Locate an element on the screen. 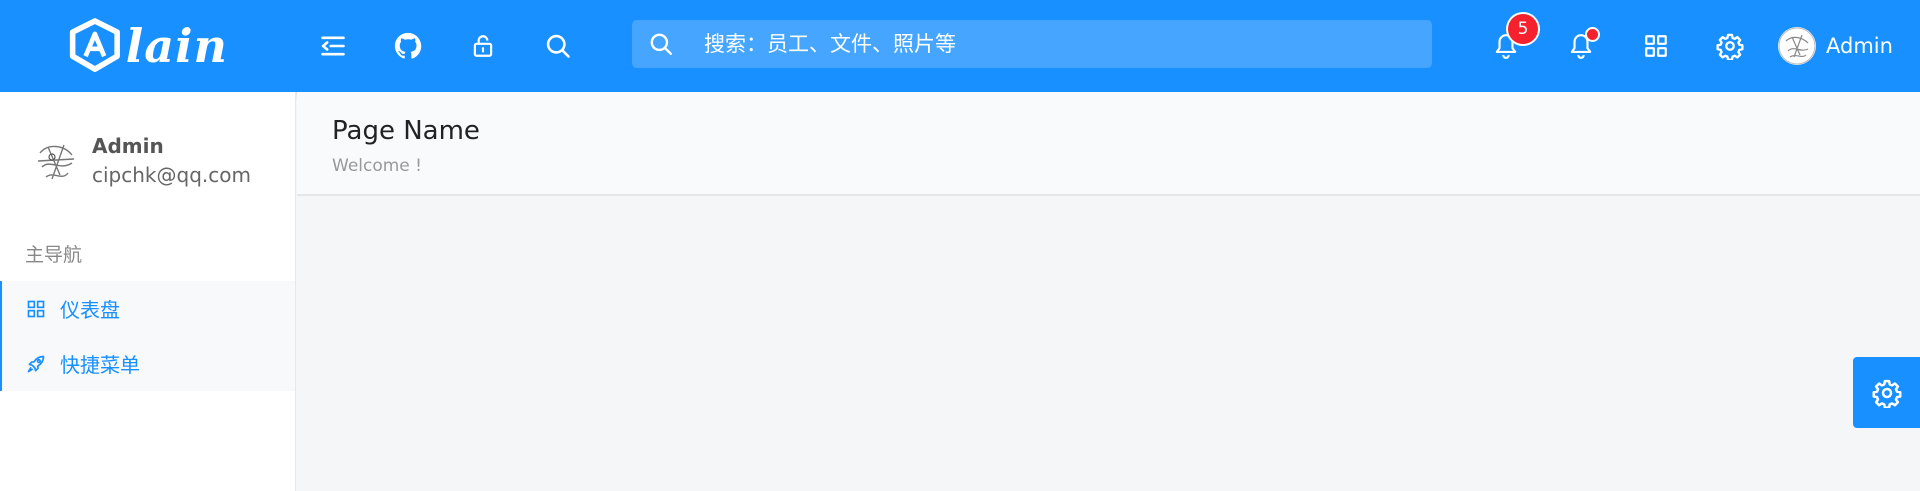 The image size is (1920, 491). logo-text: lain is located at coordinates (176, 46).